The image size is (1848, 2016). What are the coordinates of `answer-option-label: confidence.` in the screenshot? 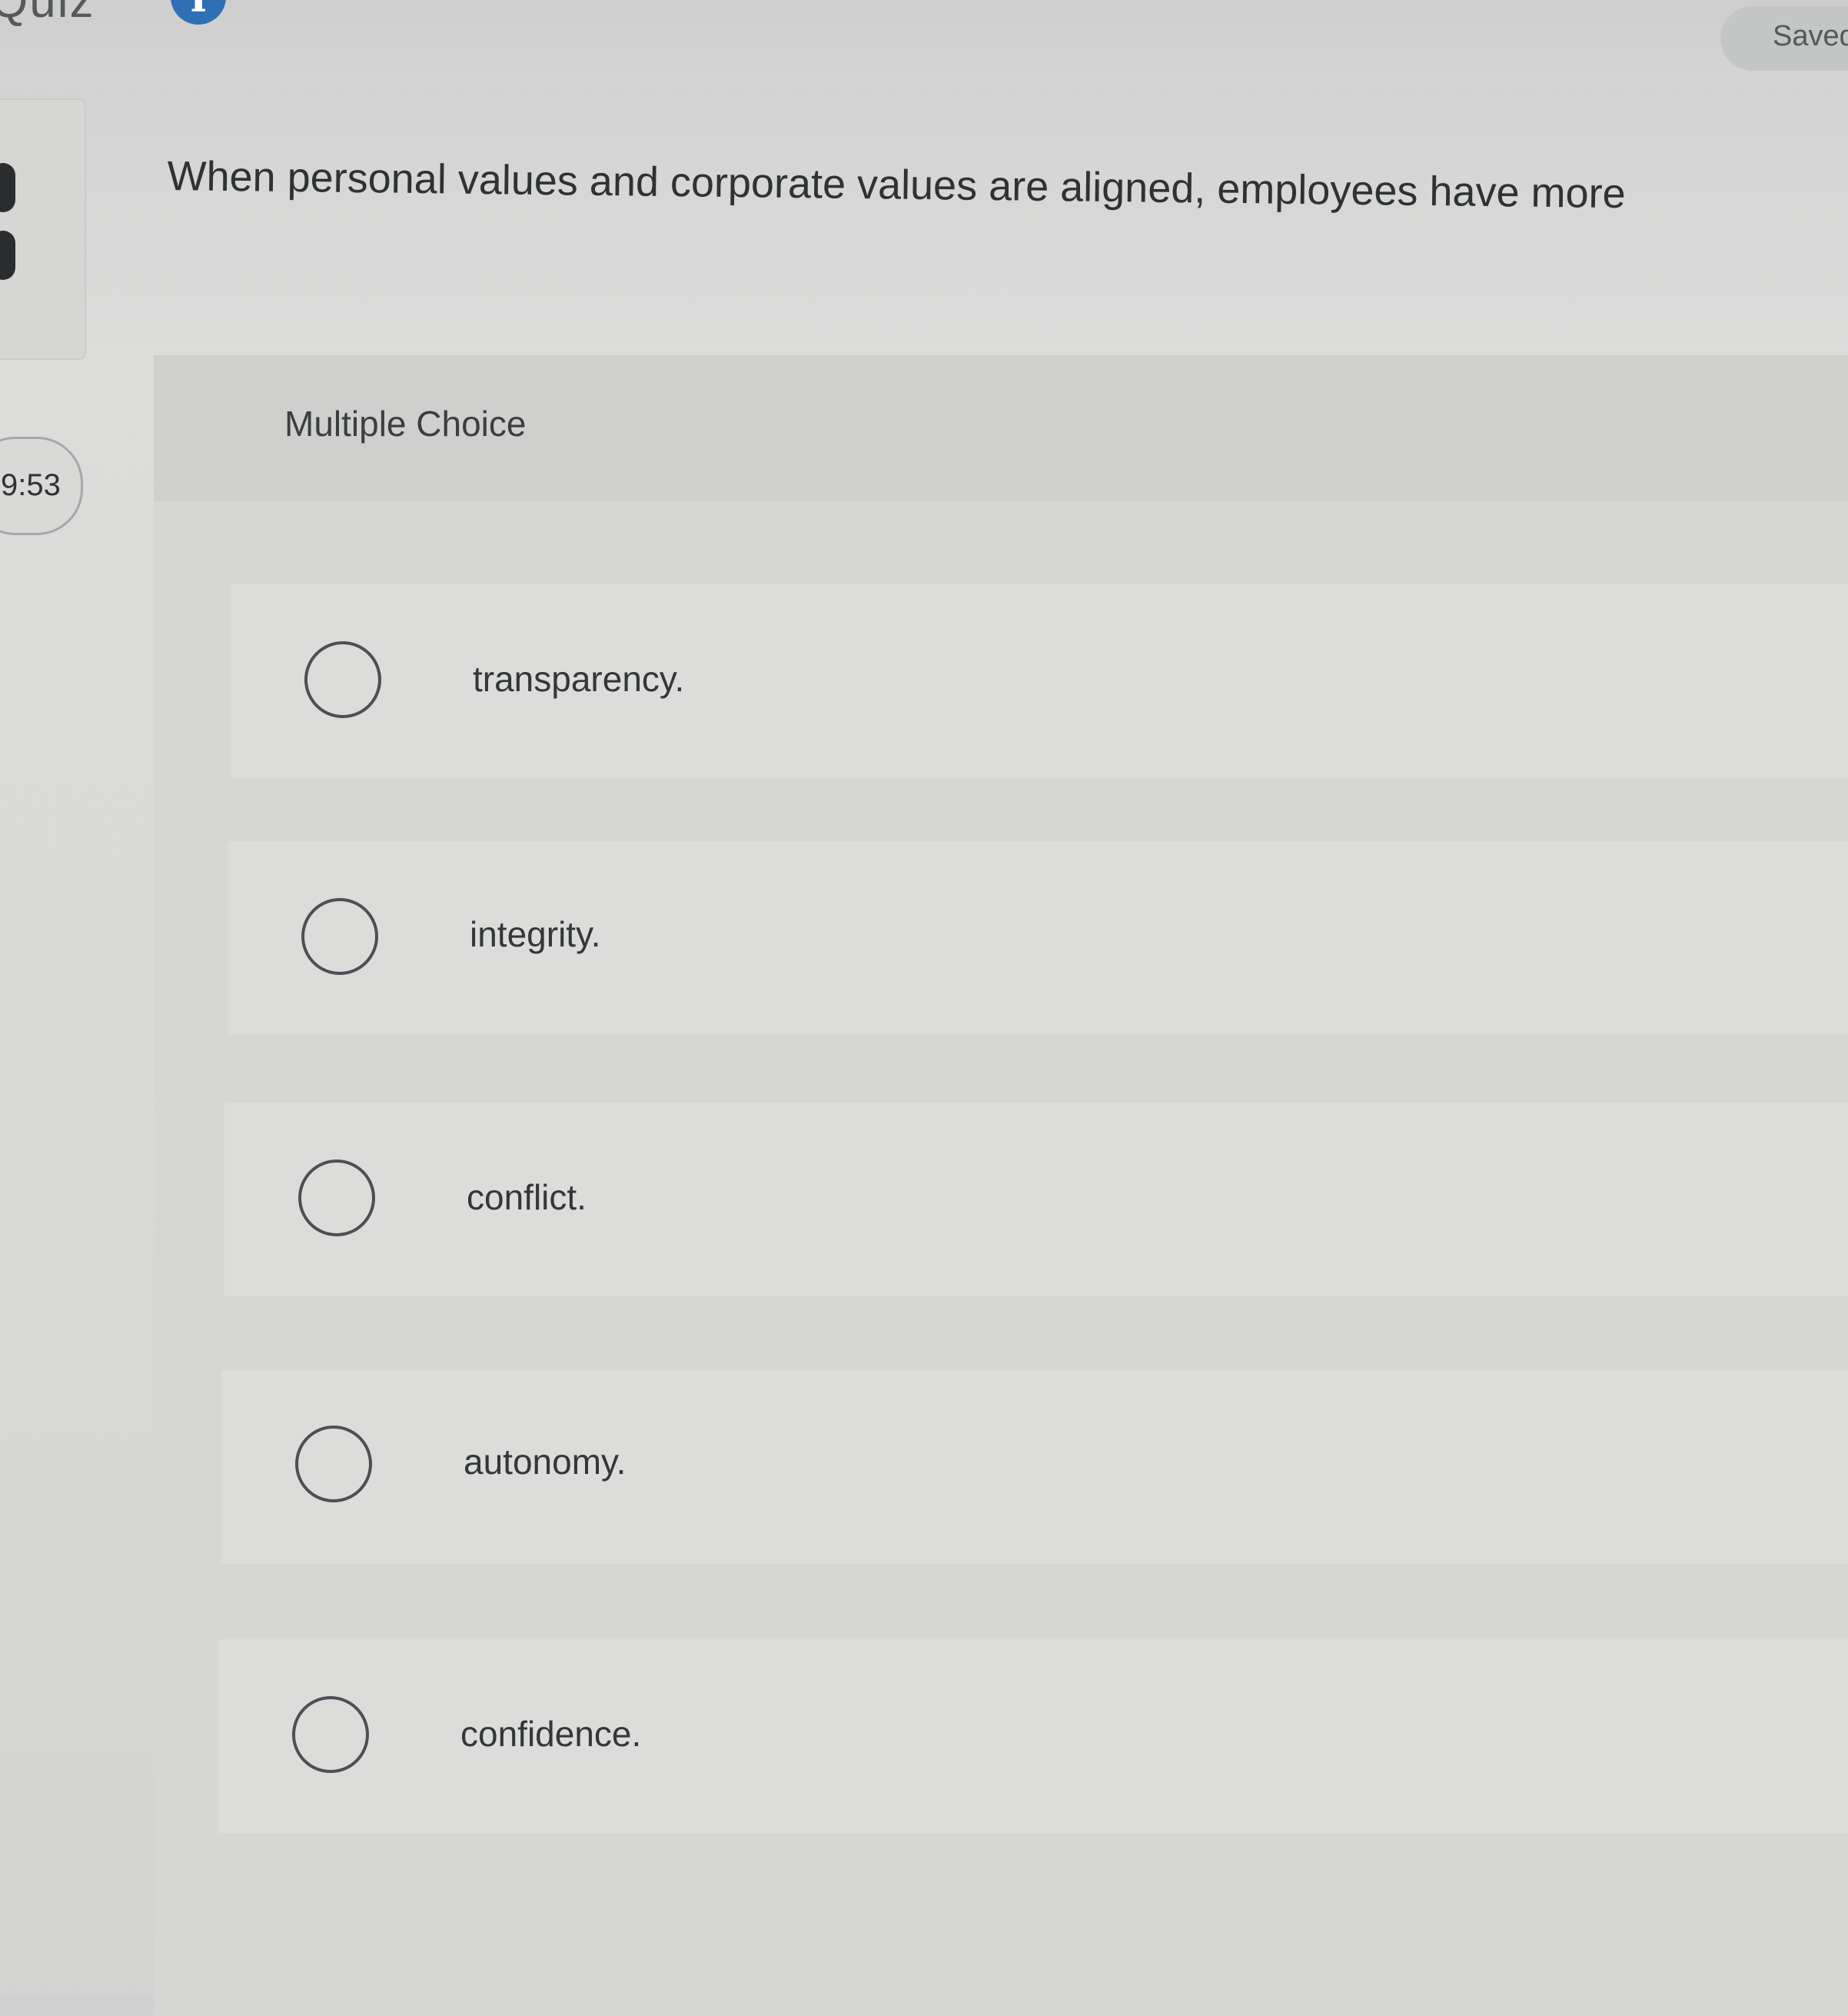 It's located at (551, 1734).